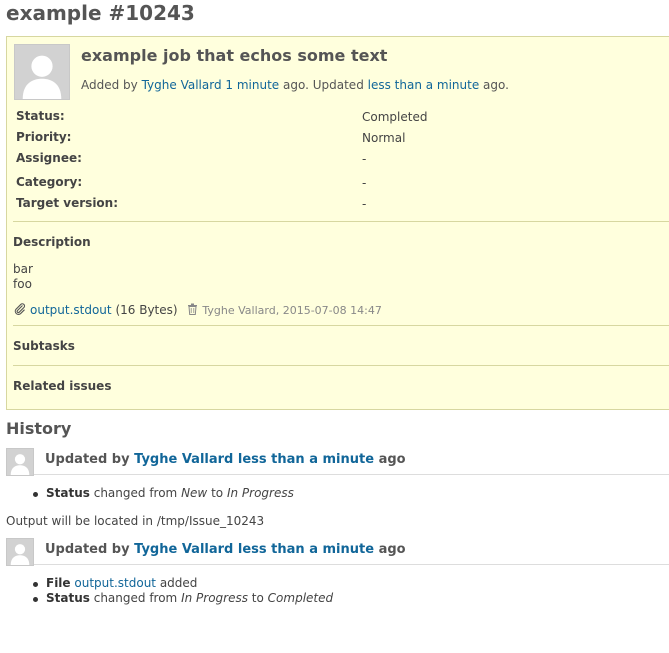  Describe the element at coordinates (44, 137) in the screenshot. I see `priority-label: Priority:` at that location.